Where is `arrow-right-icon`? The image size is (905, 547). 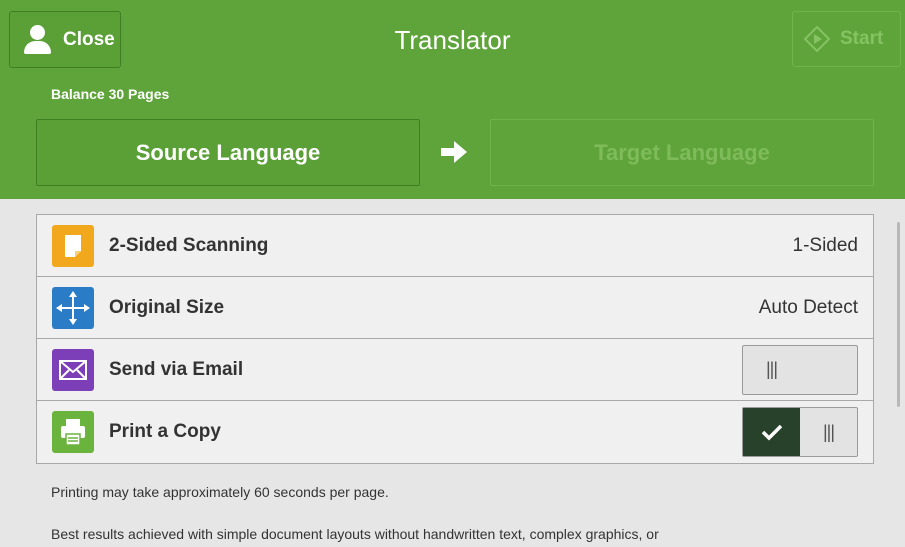
arrow-right-icon is located at coordinates (454, 152).